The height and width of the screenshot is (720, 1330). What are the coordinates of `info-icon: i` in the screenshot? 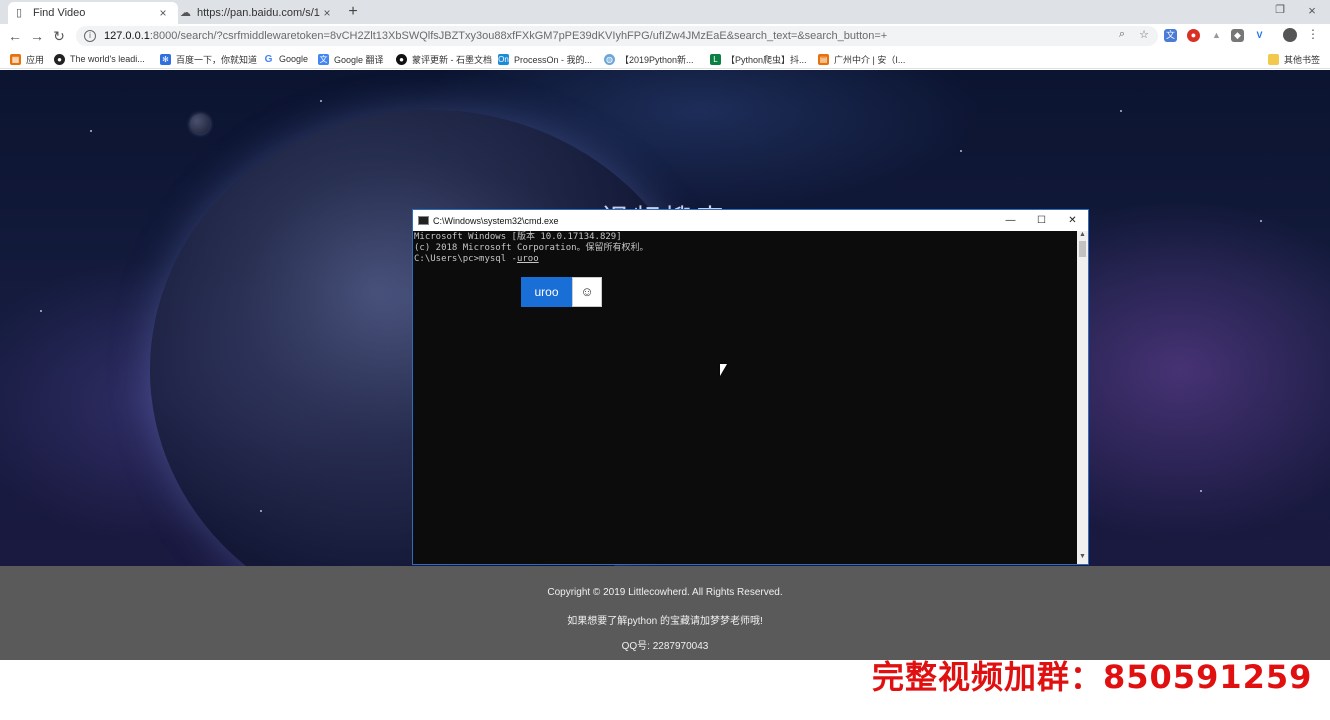 It's located at (90, 36).